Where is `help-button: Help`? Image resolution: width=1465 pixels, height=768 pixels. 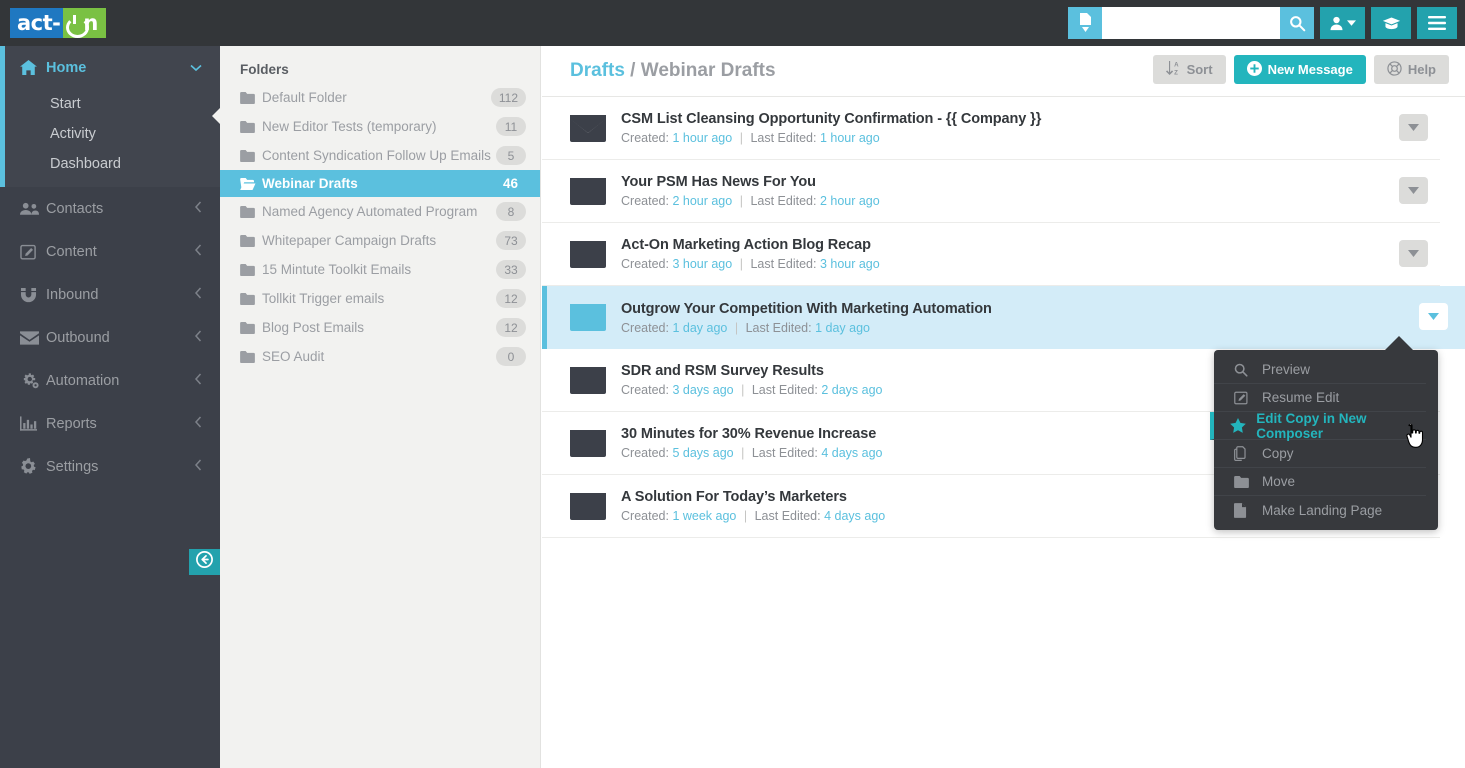 help-button: Help is located at coordinates (1411, 69).